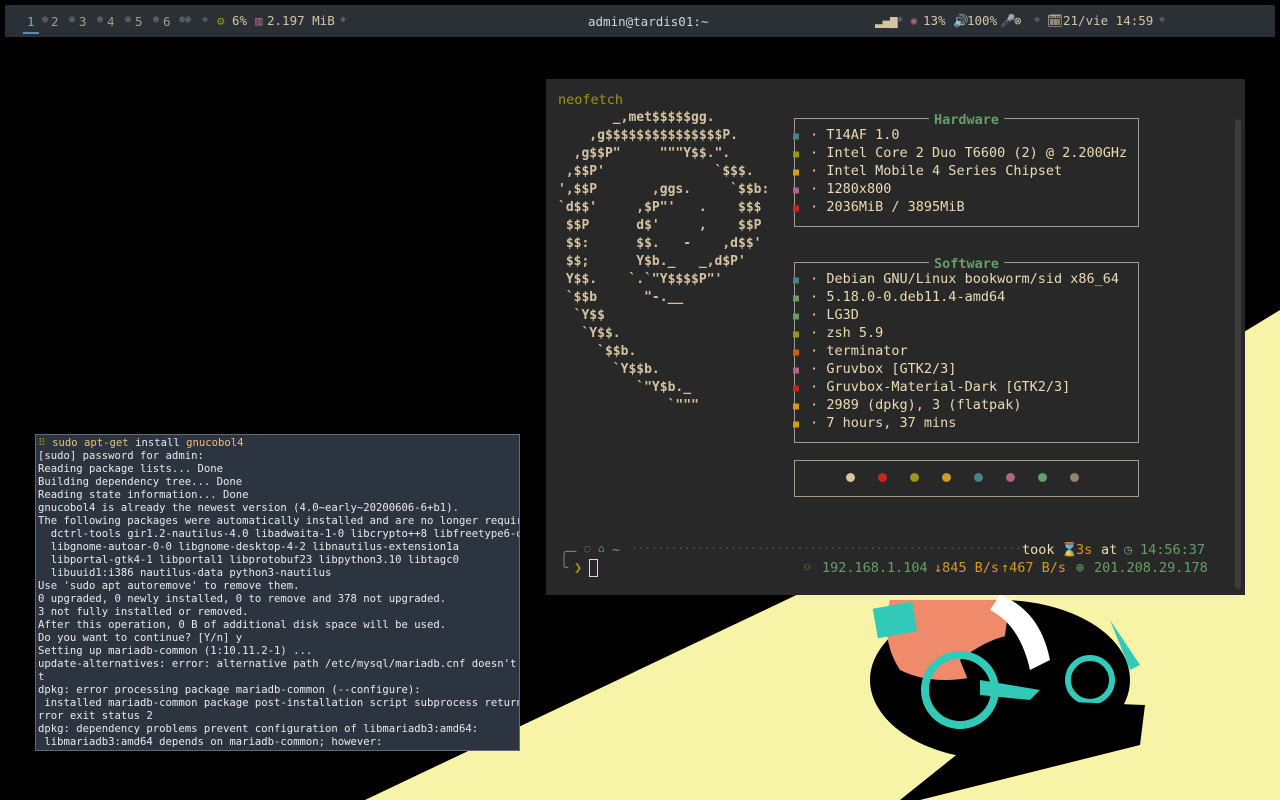  What do you see at coordinates (621, 297) in the screenshot?
I see `ascii-art-line: `$$b "-.__` at bounding box center [621, 297].